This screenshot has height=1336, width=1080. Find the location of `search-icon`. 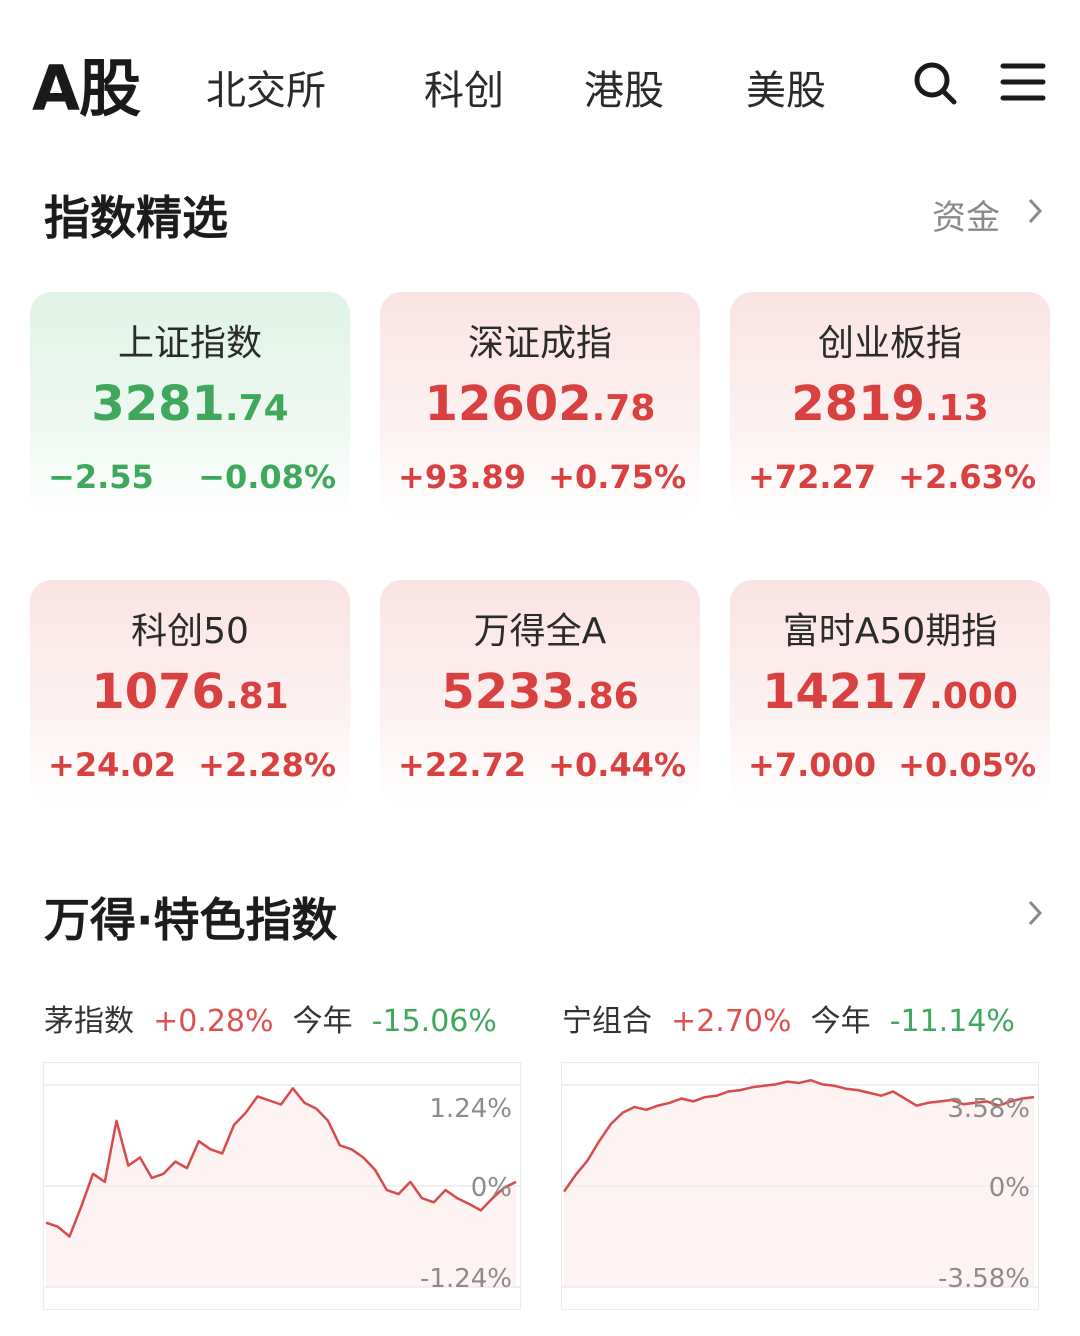

search-icon is located at coordinates (935, 83).